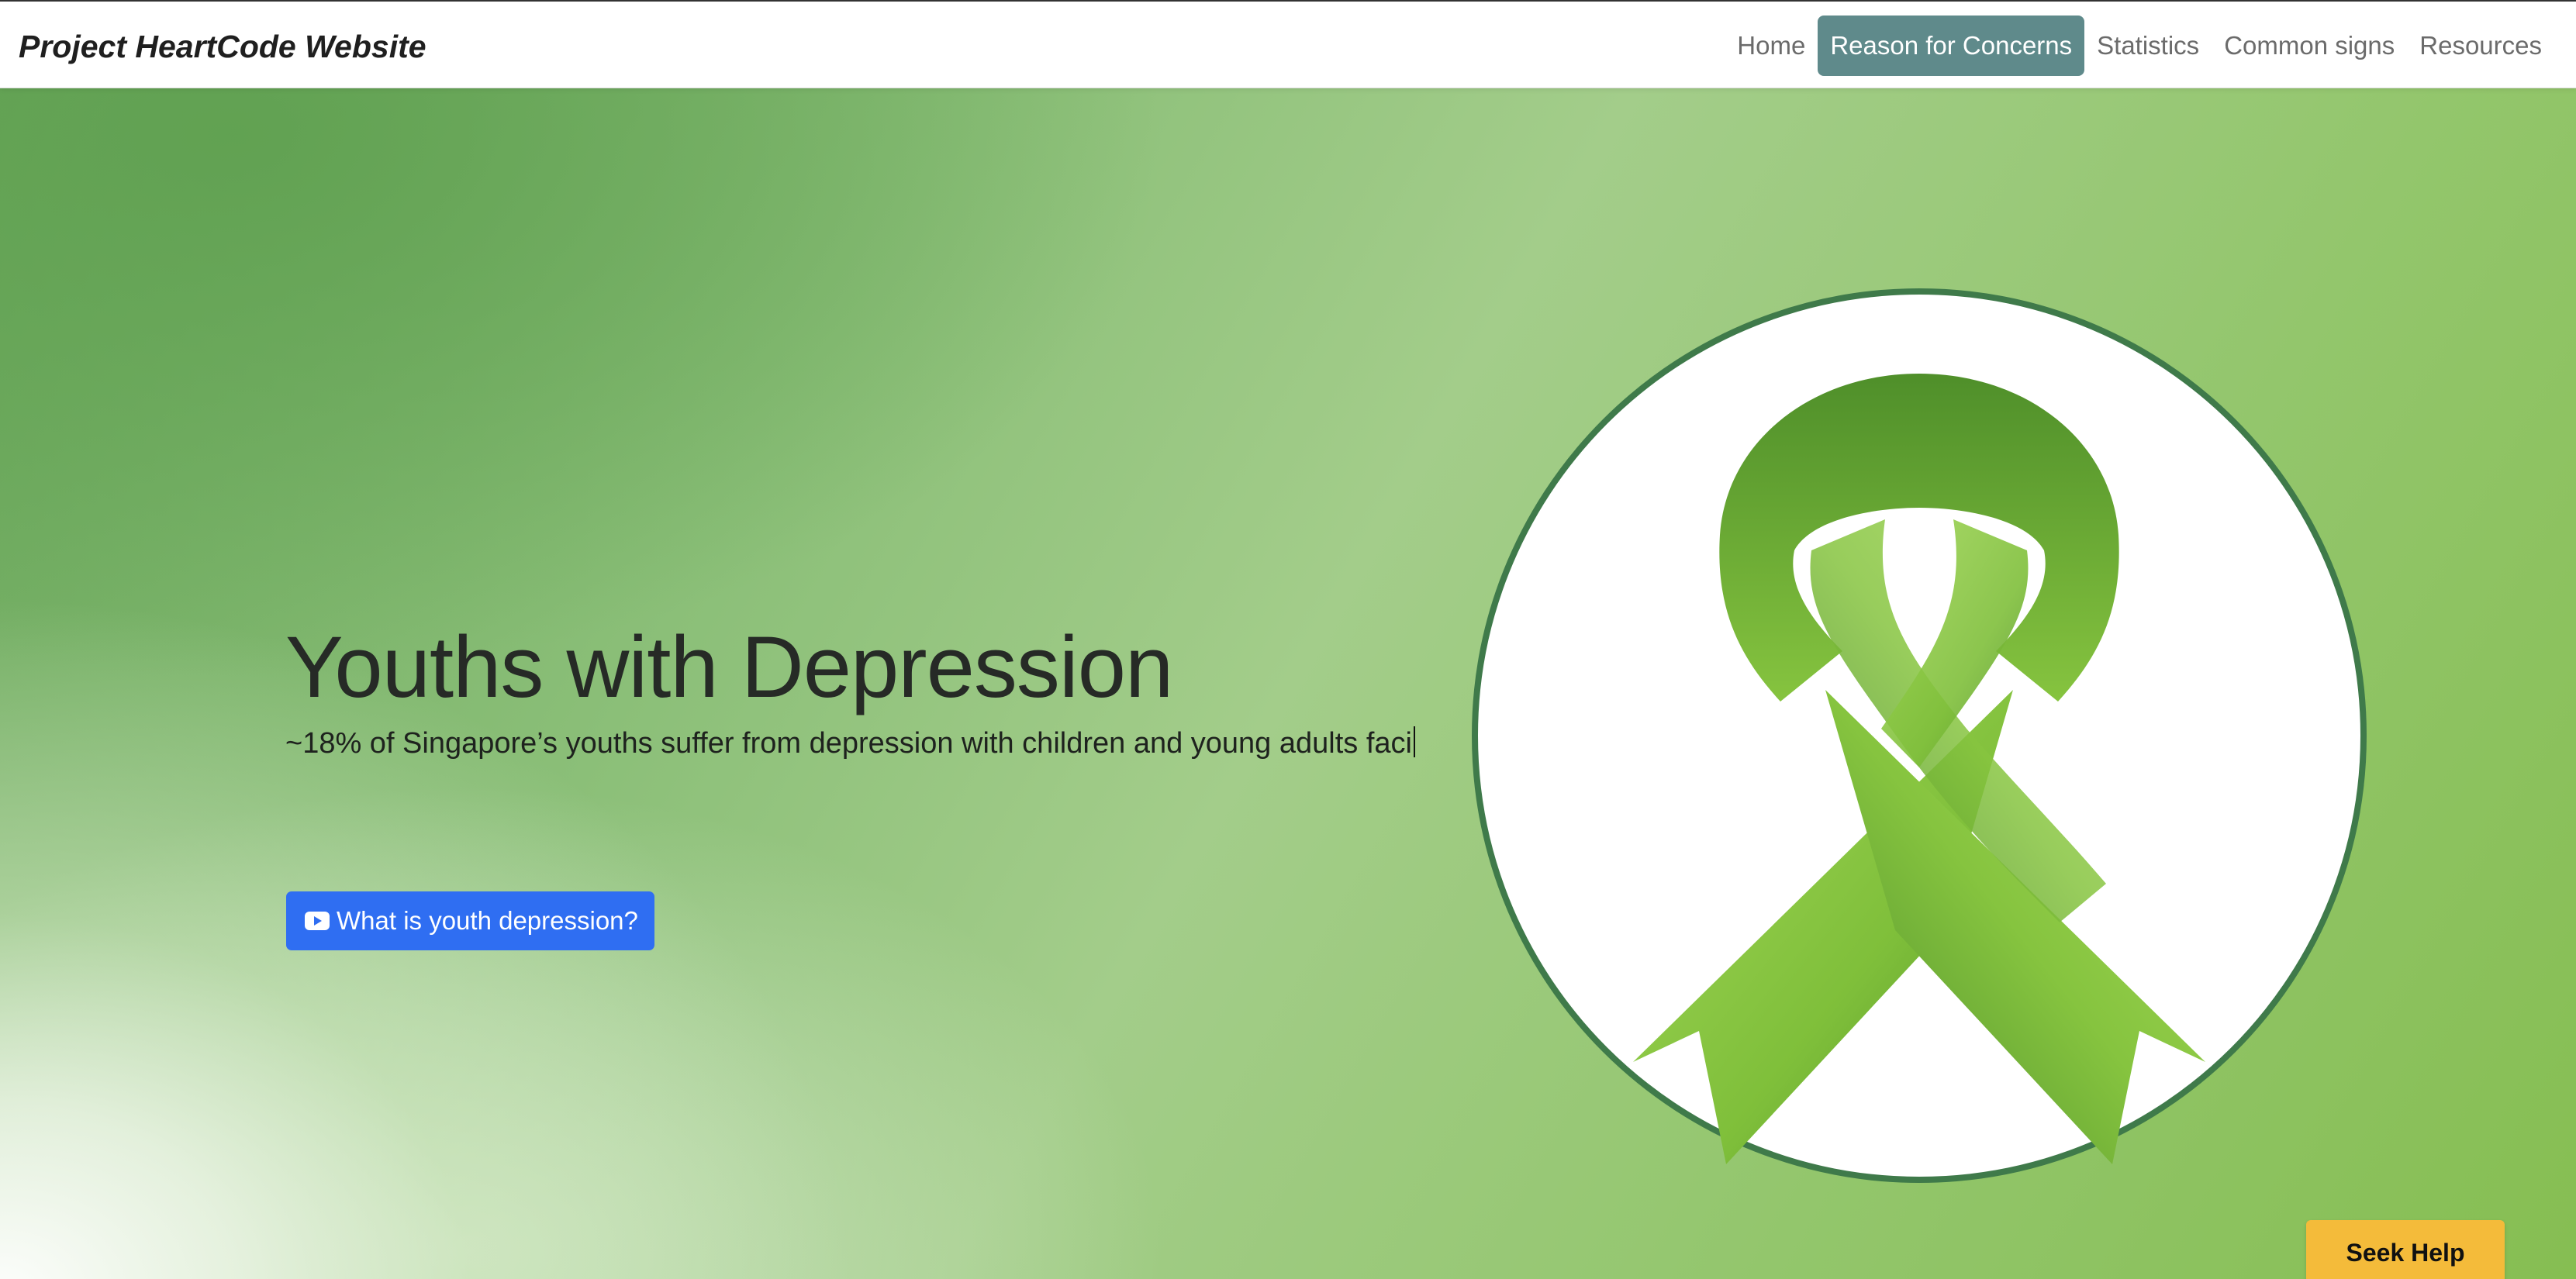  Describe the element at coordinates (488, 920) in the screenshot. I see `cta-label: What is youth depression?` at that location.